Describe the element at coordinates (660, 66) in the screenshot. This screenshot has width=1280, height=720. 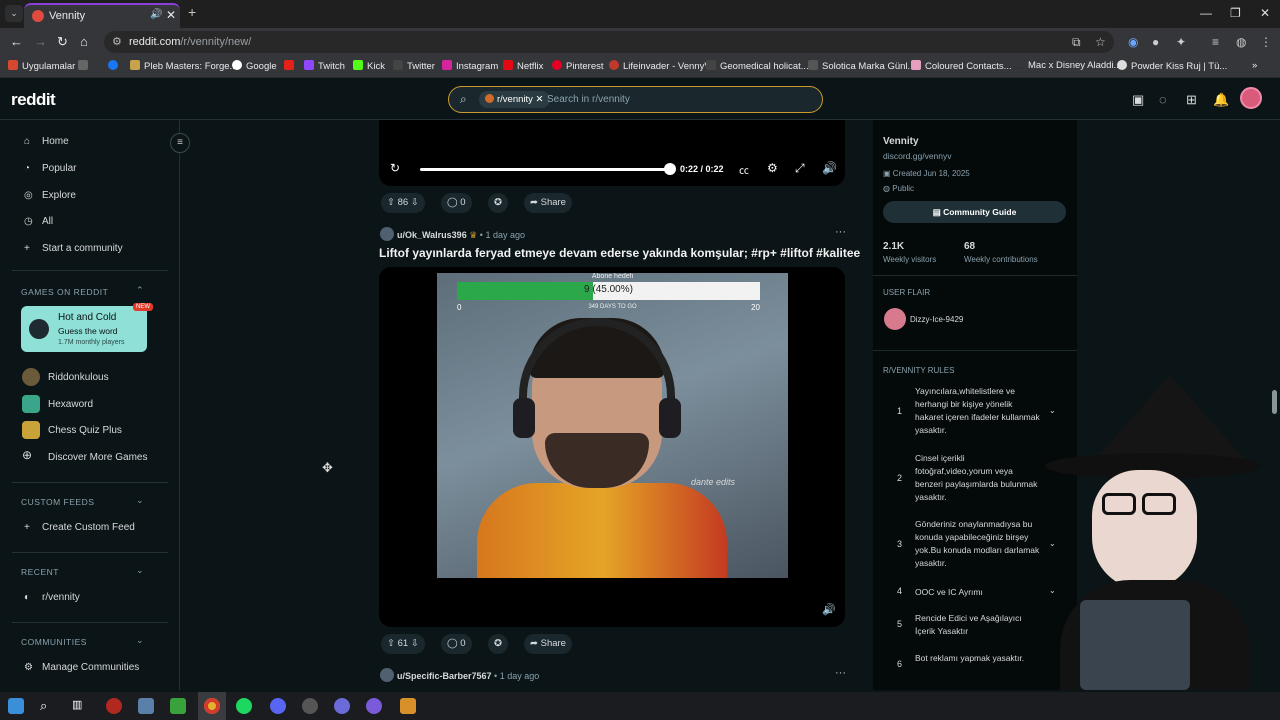
I see `bookmark-item: Lifeinvader - VennyV` at that location.